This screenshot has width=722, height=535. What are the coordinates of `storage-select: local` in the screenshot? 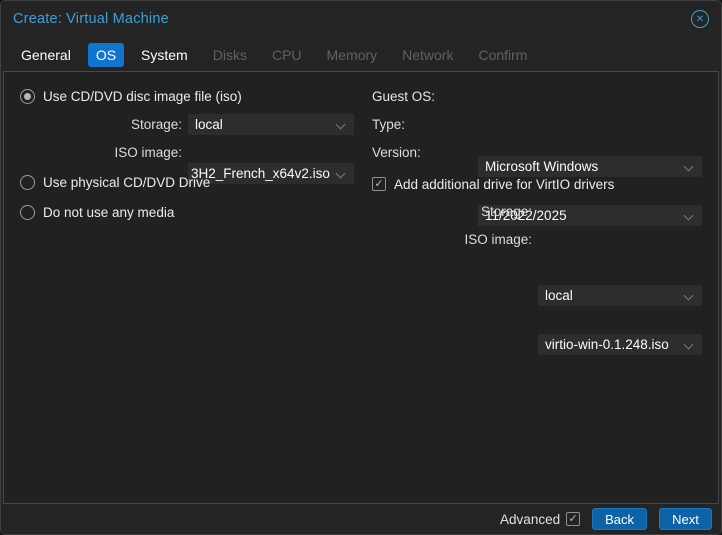 It's located at (271, 124).